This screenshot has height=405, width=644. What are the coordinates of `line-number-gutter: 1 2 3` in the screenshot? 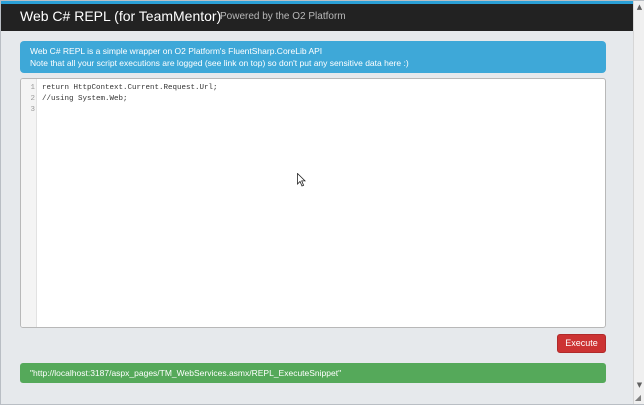 It's located at (29, 203).